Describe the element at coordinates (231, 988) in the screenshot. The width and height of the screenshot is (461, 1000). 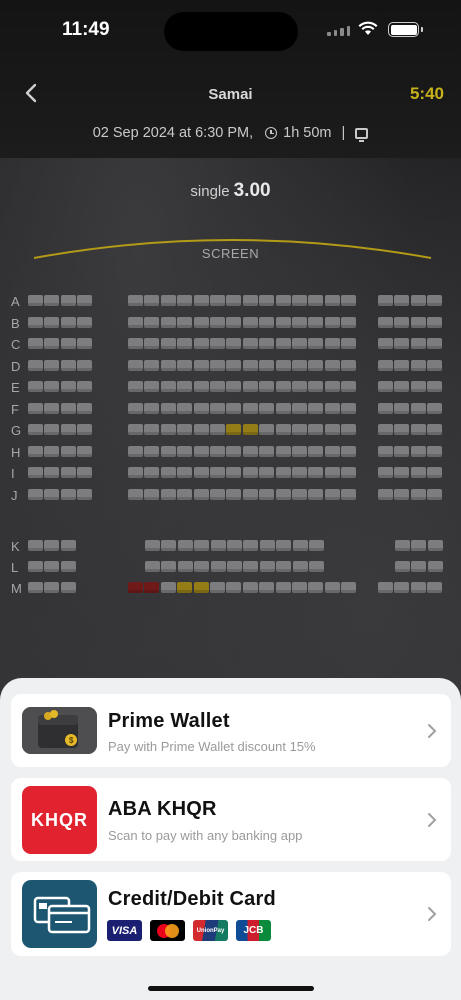
I see `home-indicator` at that location.